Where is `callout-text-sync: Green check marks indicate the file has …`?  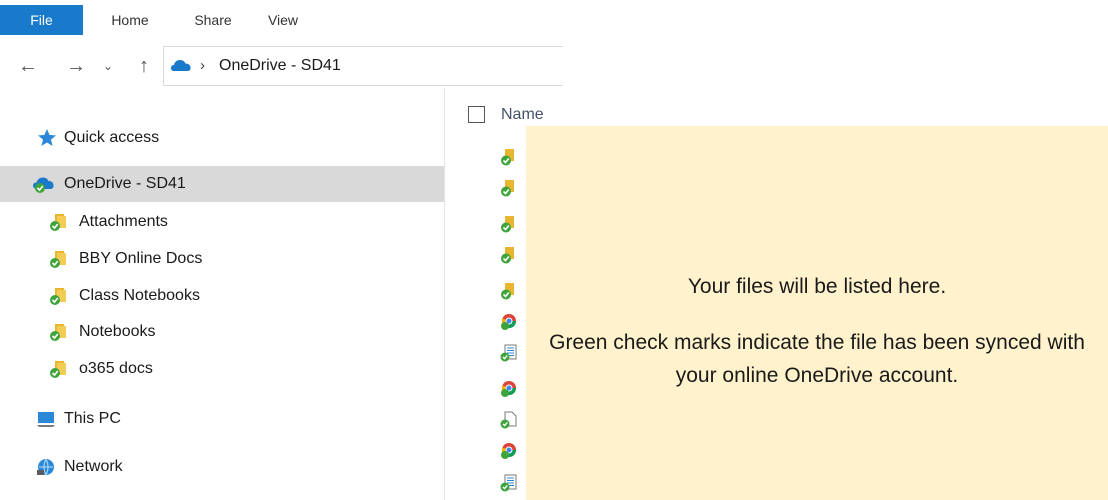 callout-text-sync: Green check marks indicate the file has … is located at coordinates (817, 359).